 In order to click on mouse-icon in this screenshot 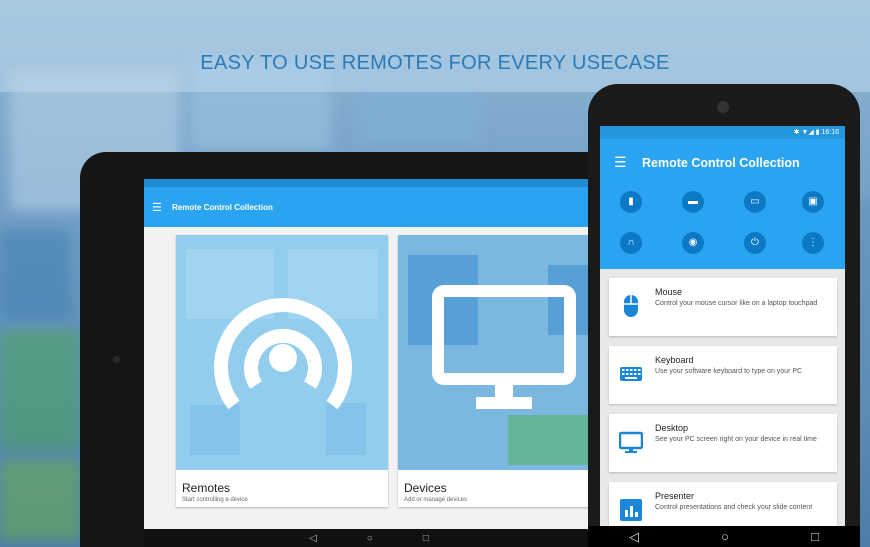, I will do `click(631, 306)`.